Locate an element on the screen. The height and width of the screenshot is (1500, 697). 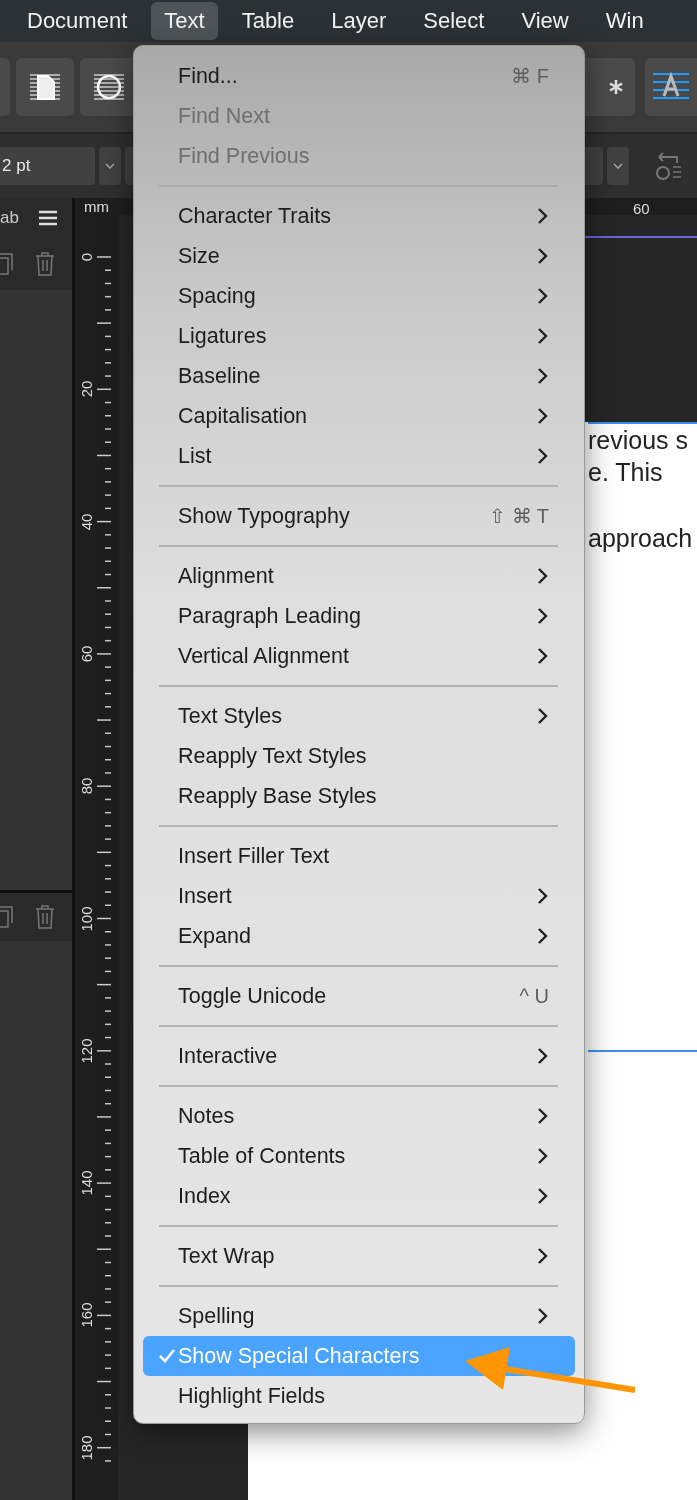
page-lines-icon is located at coordinates (45, 87).